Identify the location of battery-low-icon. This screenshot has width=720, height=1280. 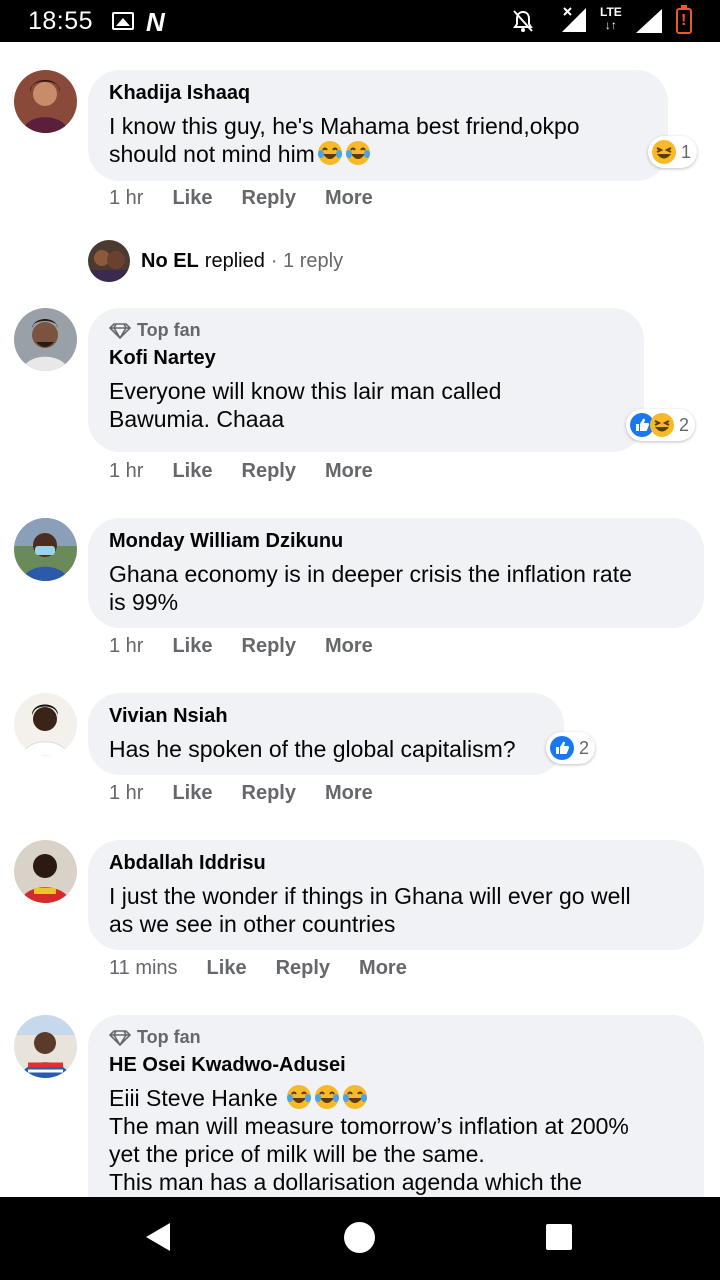
(684, 19).